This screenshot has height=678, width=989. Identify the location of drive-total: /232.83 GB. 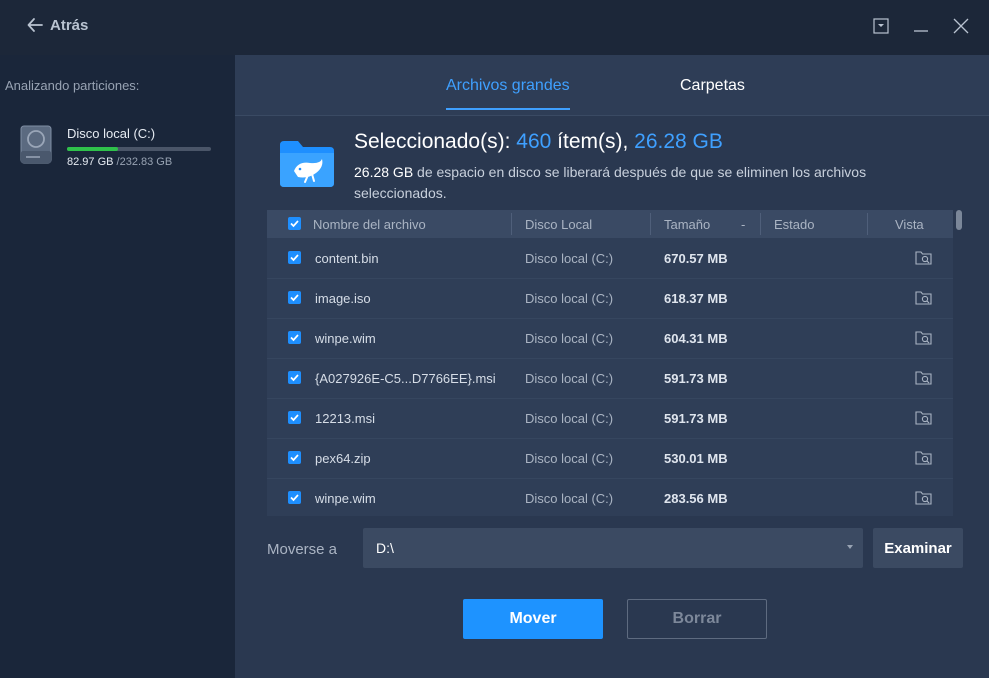
(144, 162).